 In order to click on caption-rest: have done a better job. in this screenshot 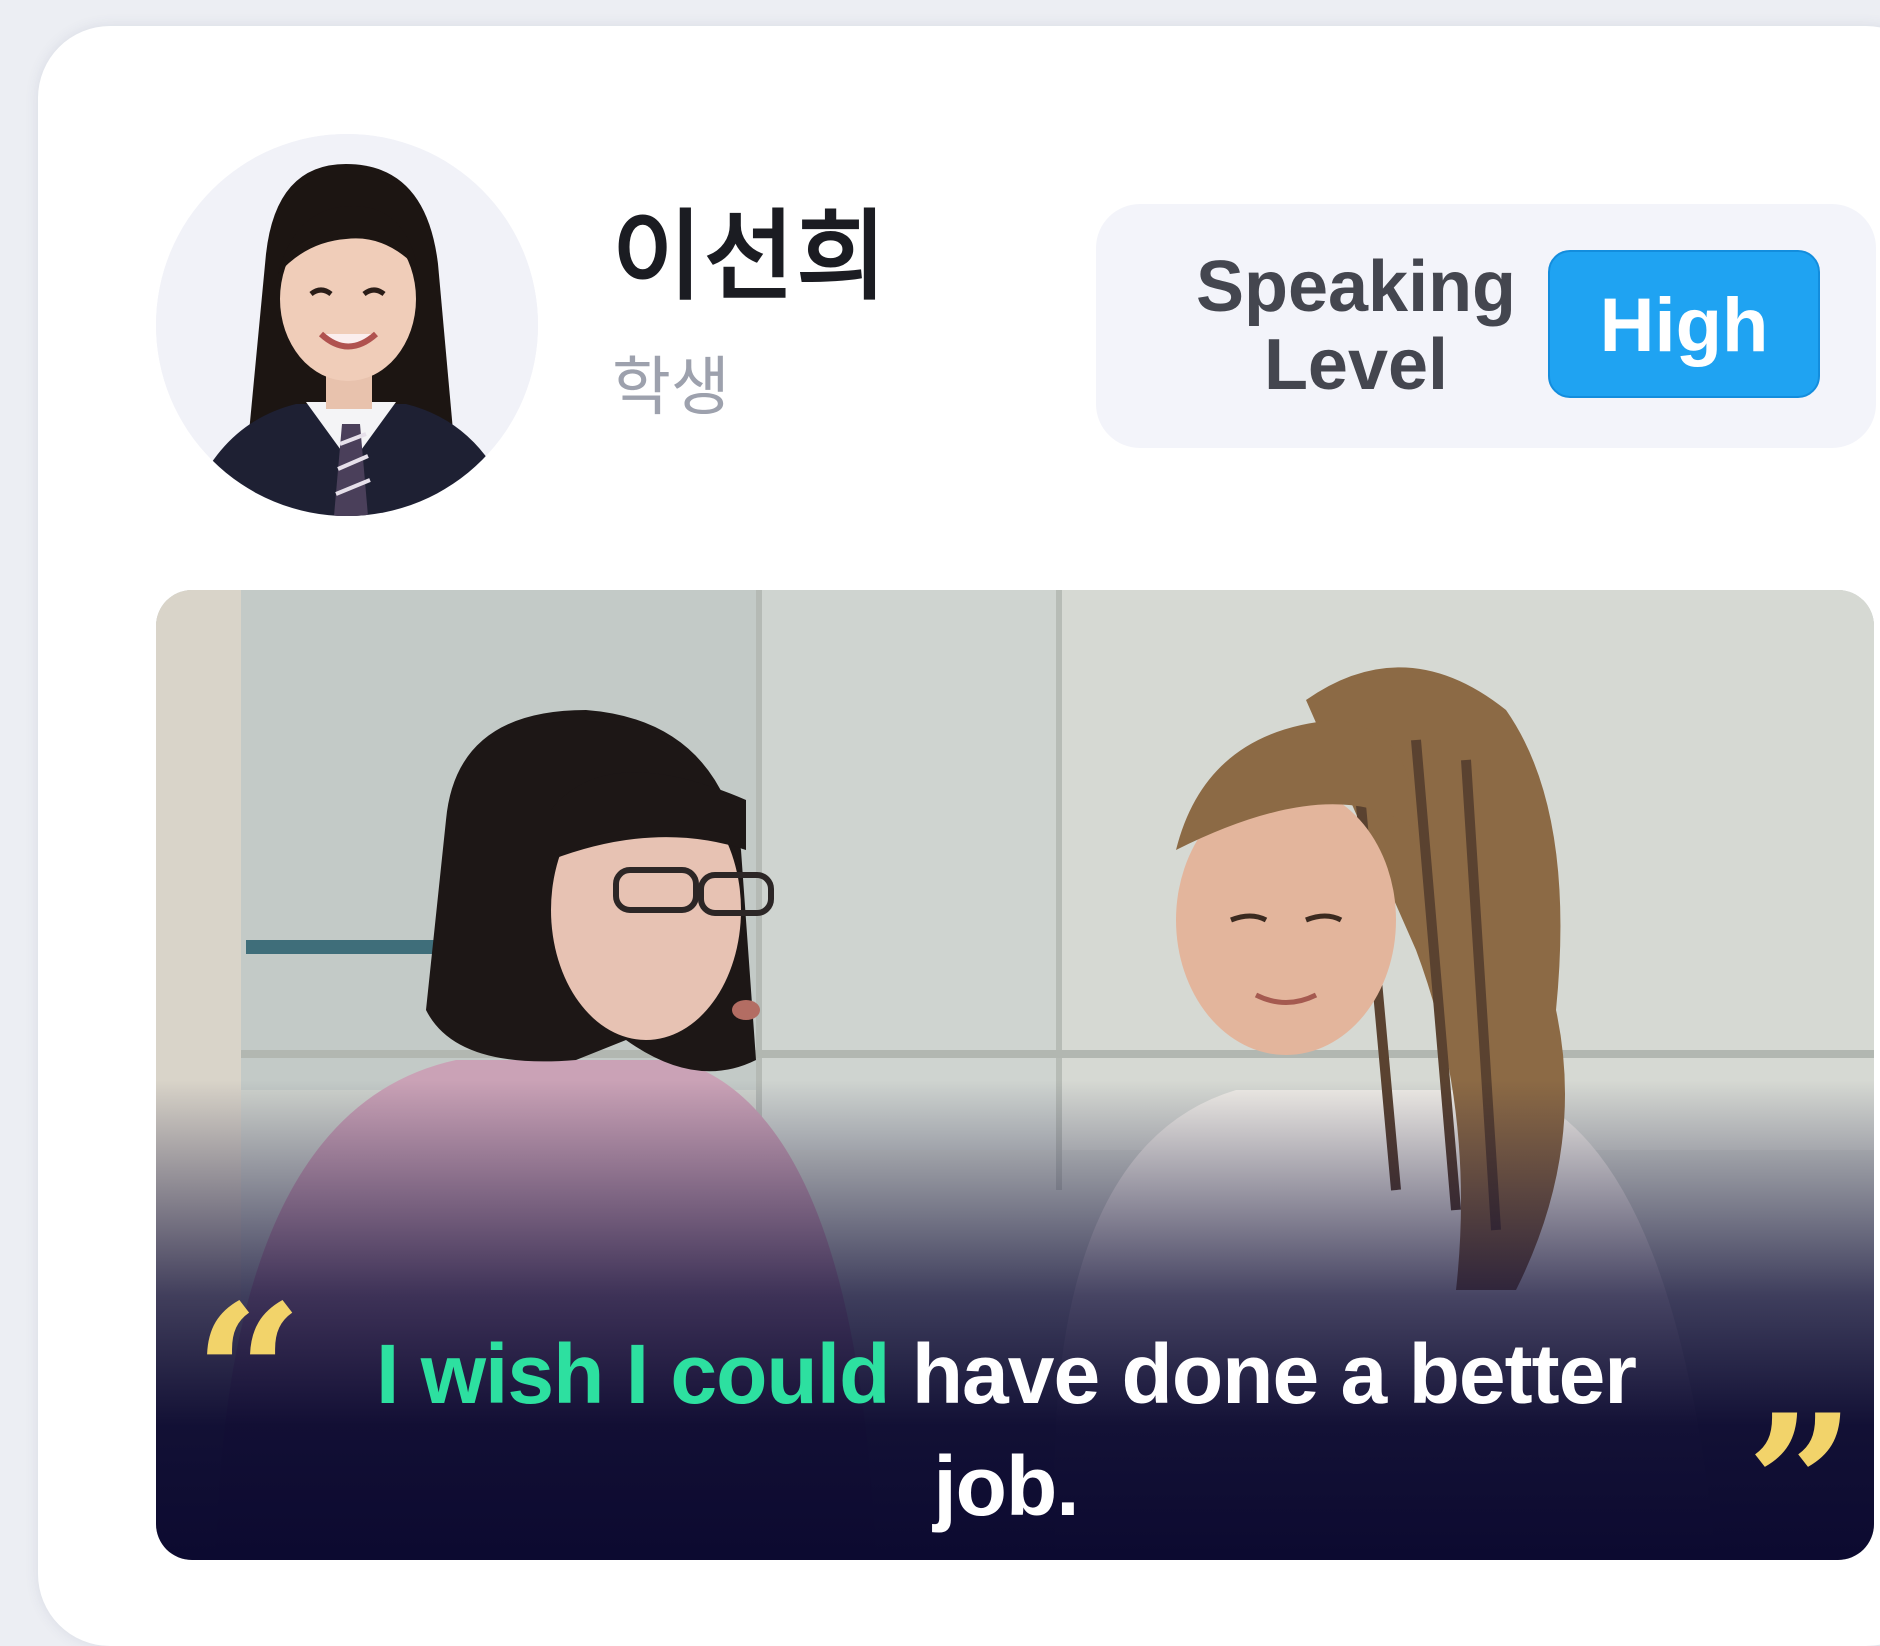, I will do `click(1274, 1430)`.